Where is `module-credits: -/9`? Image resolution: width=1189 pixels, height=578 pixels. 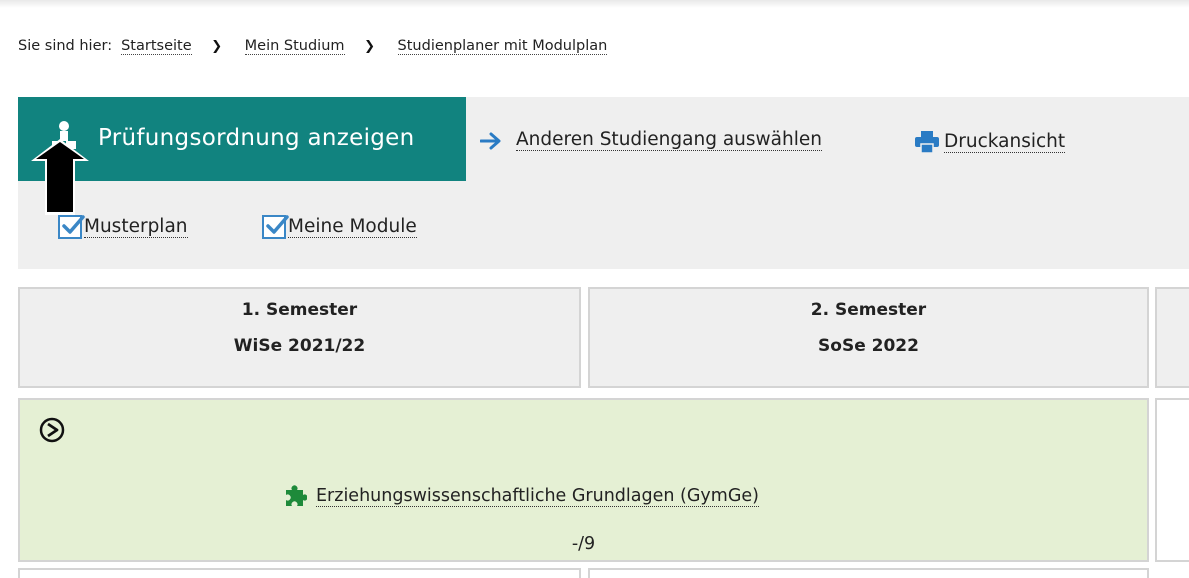 module-credits: -/9 is located at coordinates (583, 544).